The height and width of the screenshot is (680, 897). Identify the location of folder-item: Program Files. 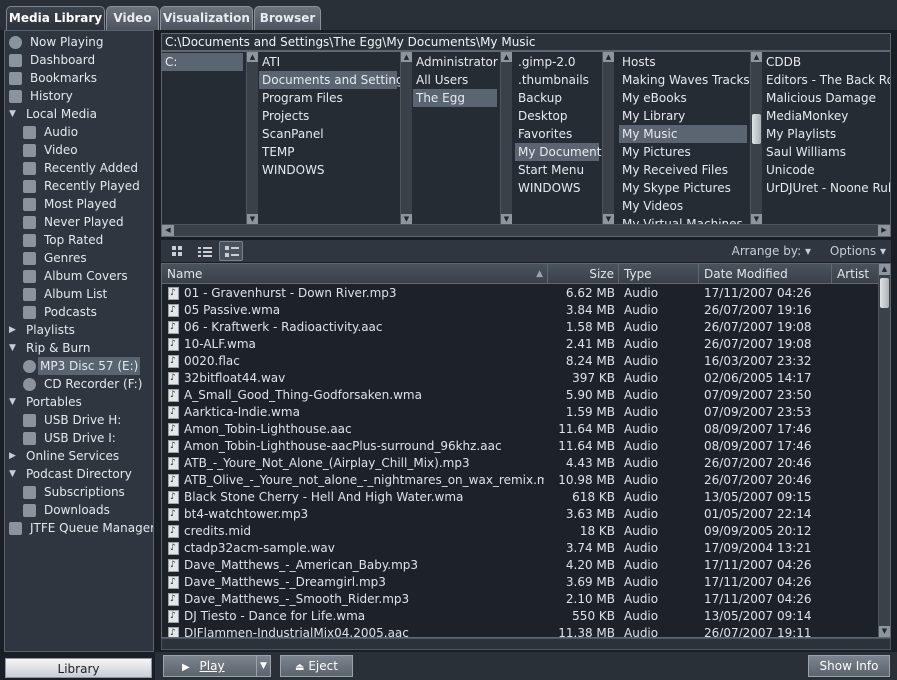
(328, 98).